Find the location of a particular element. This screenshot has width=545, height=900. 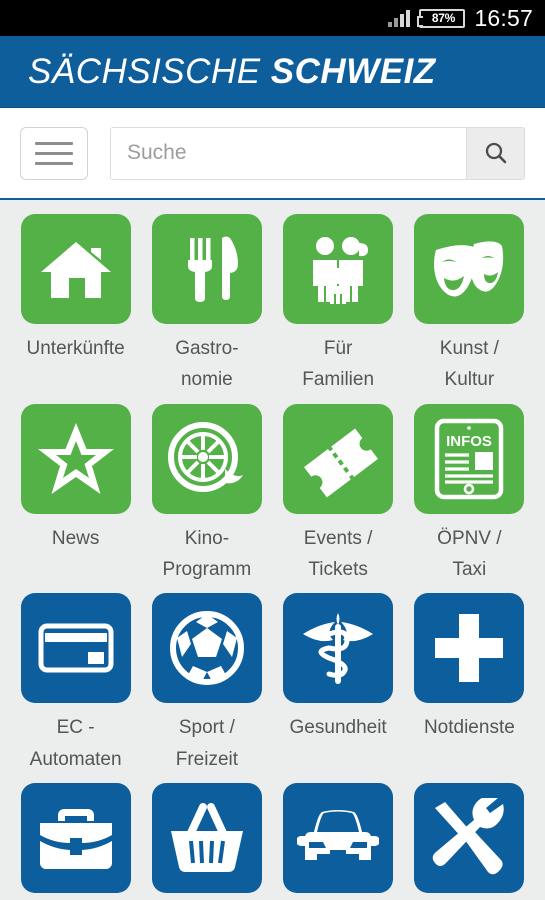

tile-label: Kunst / Kultur is located at coordinates (469, 364).